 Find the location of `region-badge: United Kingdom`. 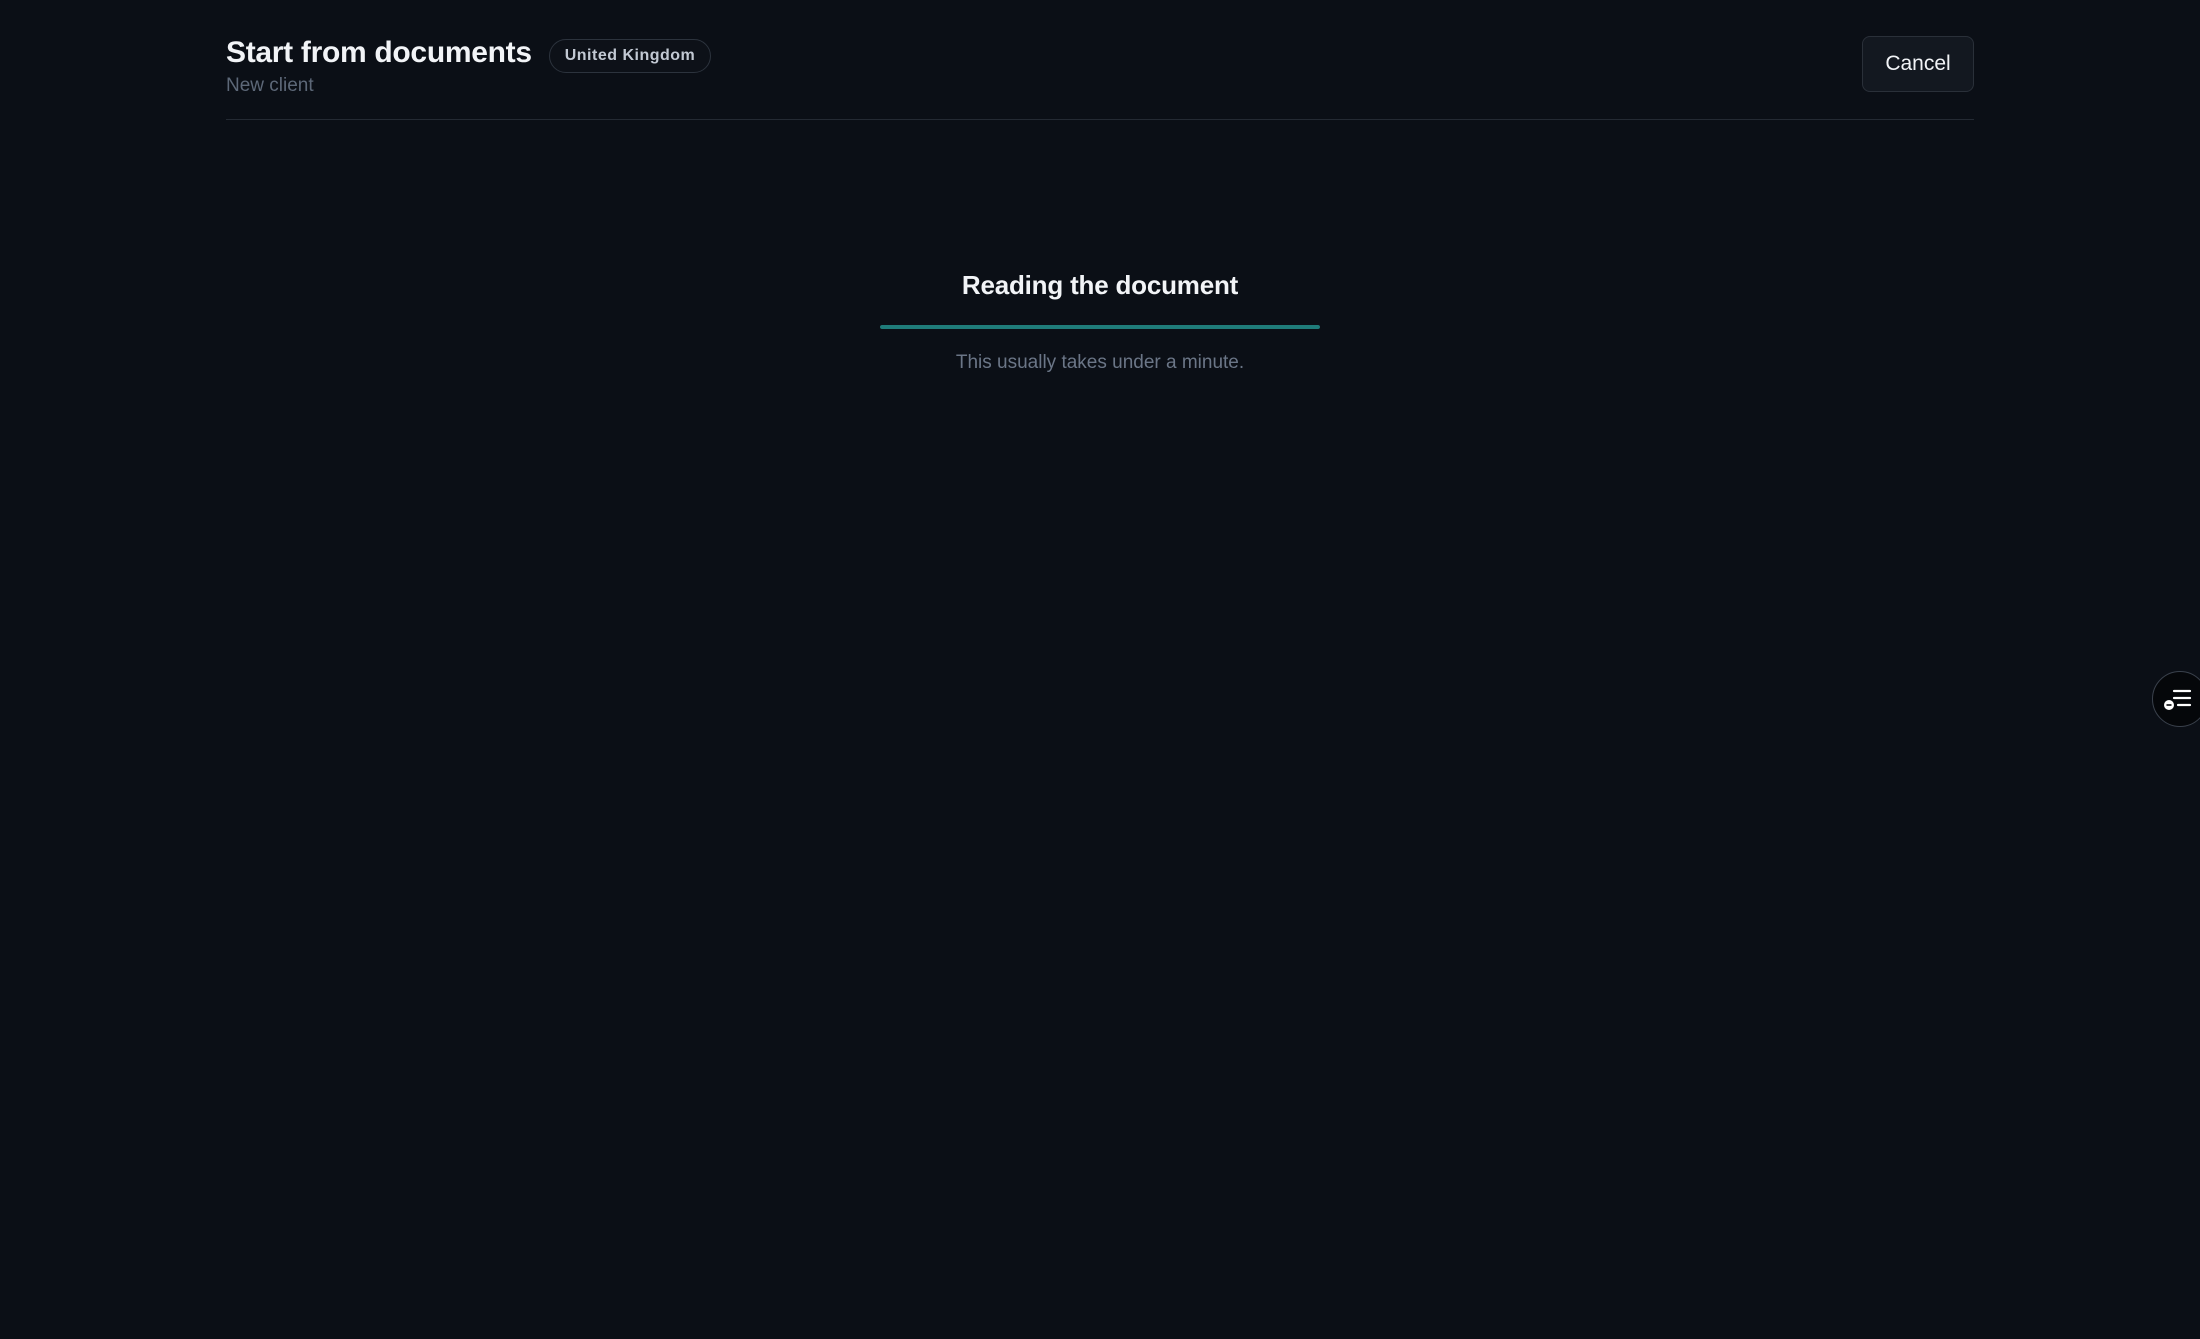

region-badge: United Kingdom is located at coordinates (630, 56).